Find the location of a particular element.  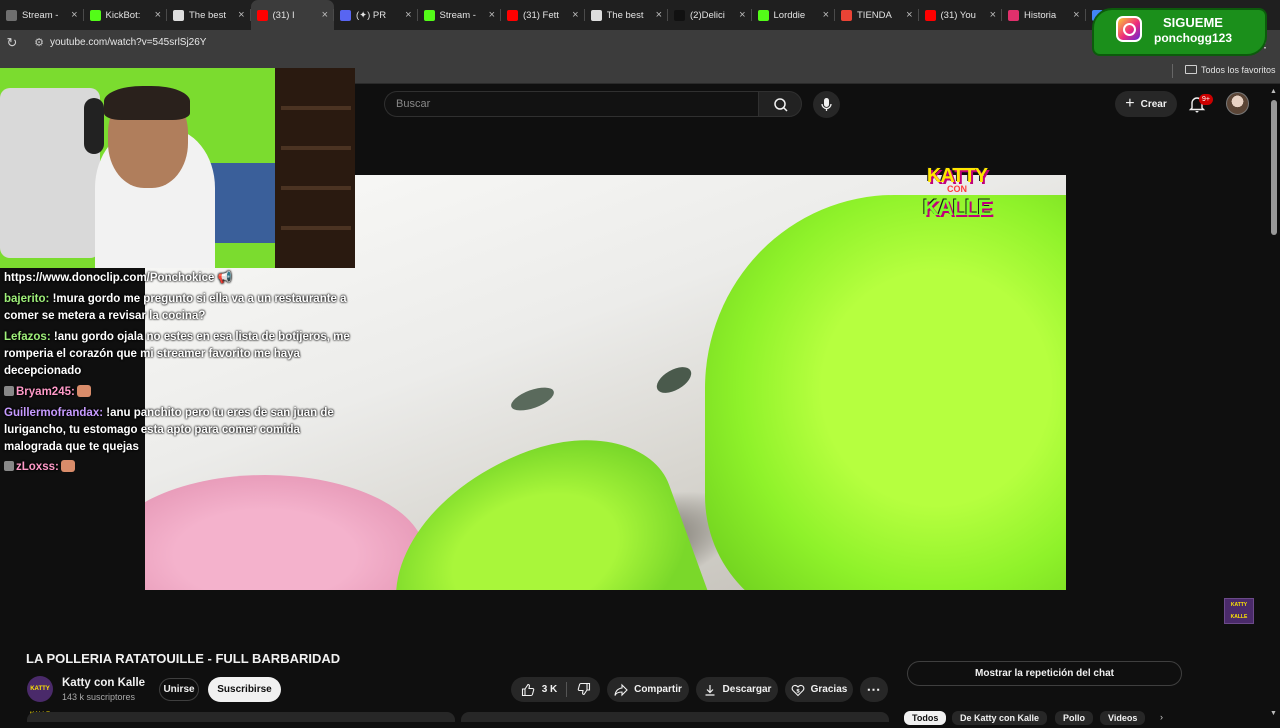

voice-search-button is located at coordinates (826, 104).